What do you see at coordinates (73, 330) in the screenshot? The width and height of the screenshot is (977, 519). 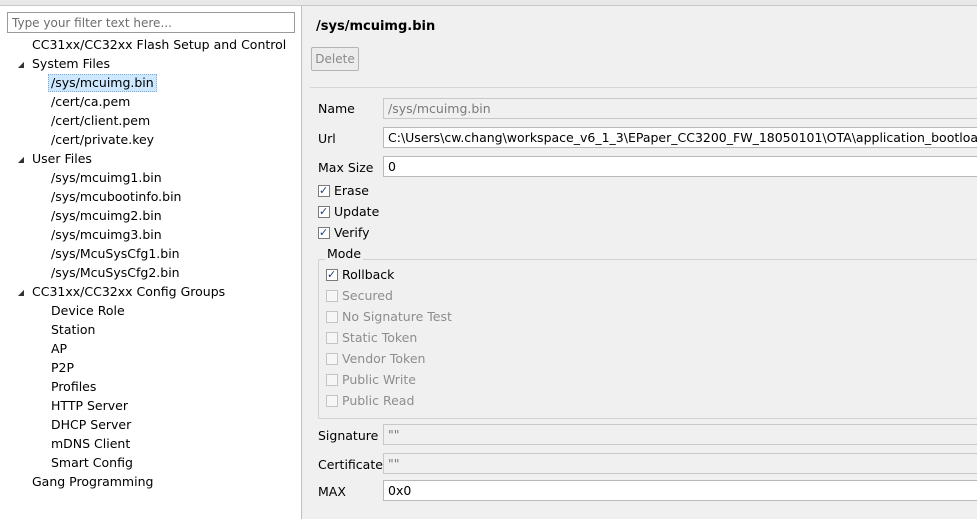 I see `tree-item-station: Station` at bounding box center [73, 330].